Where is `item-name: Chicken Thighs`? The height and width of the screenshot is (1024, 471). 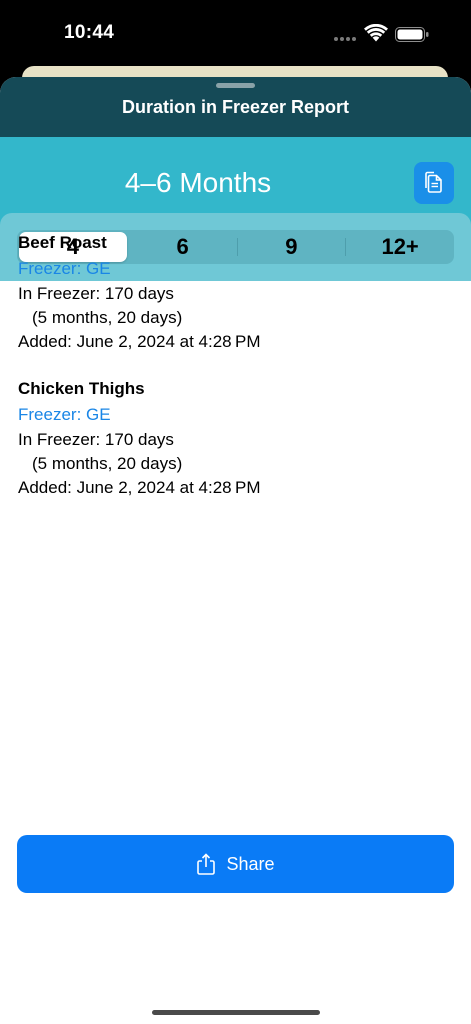 item-name: Chicken Thighs is located at coordinates (81, 388).